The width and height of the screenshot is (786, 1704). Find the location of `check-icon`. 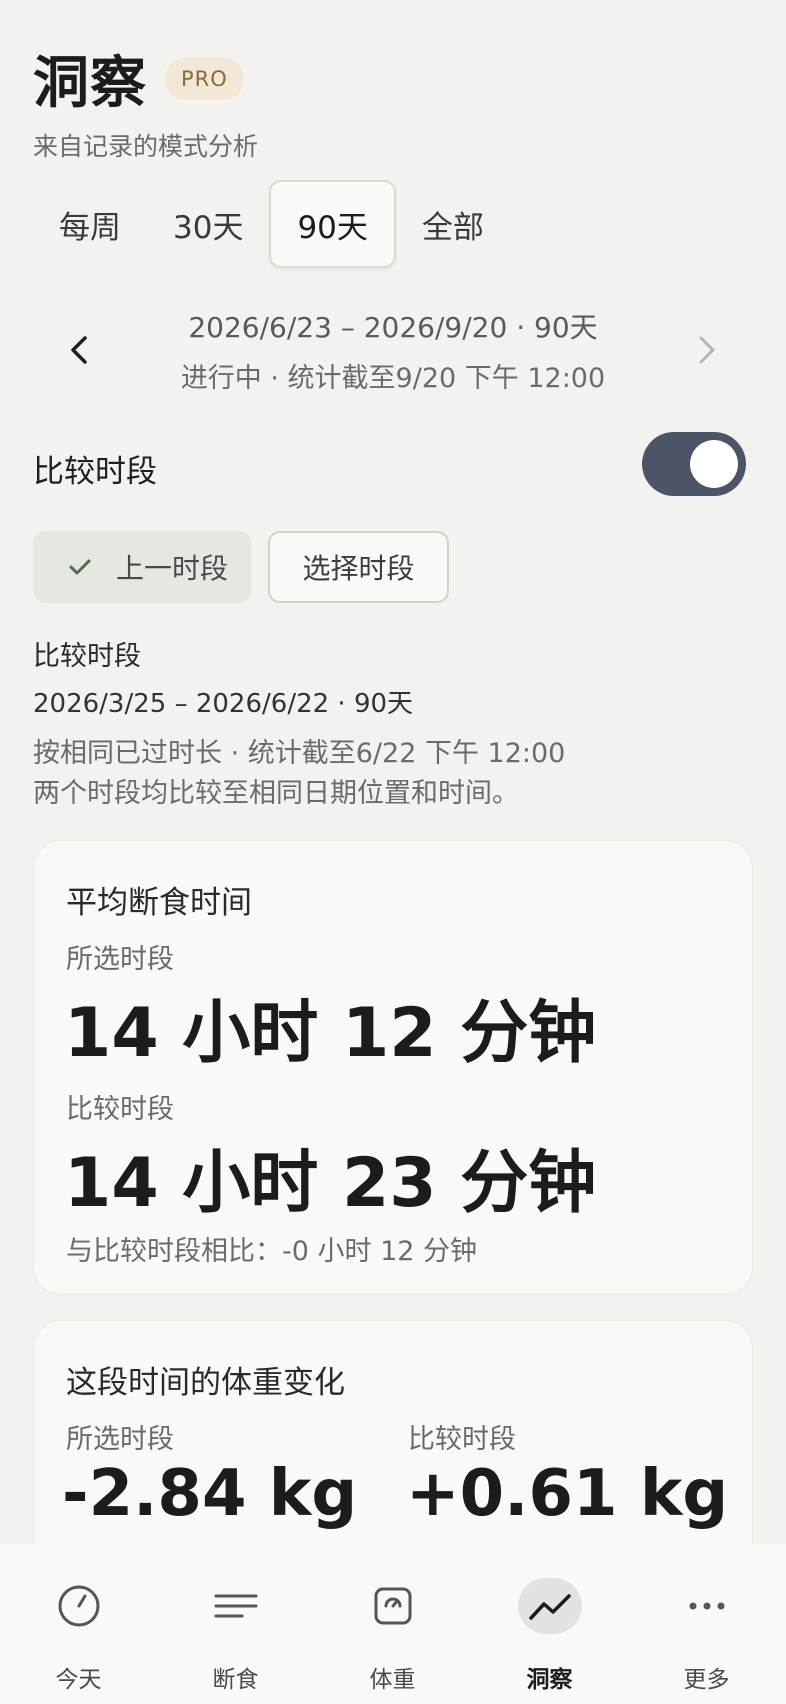

check-icon is located at coordinates (80, 567).